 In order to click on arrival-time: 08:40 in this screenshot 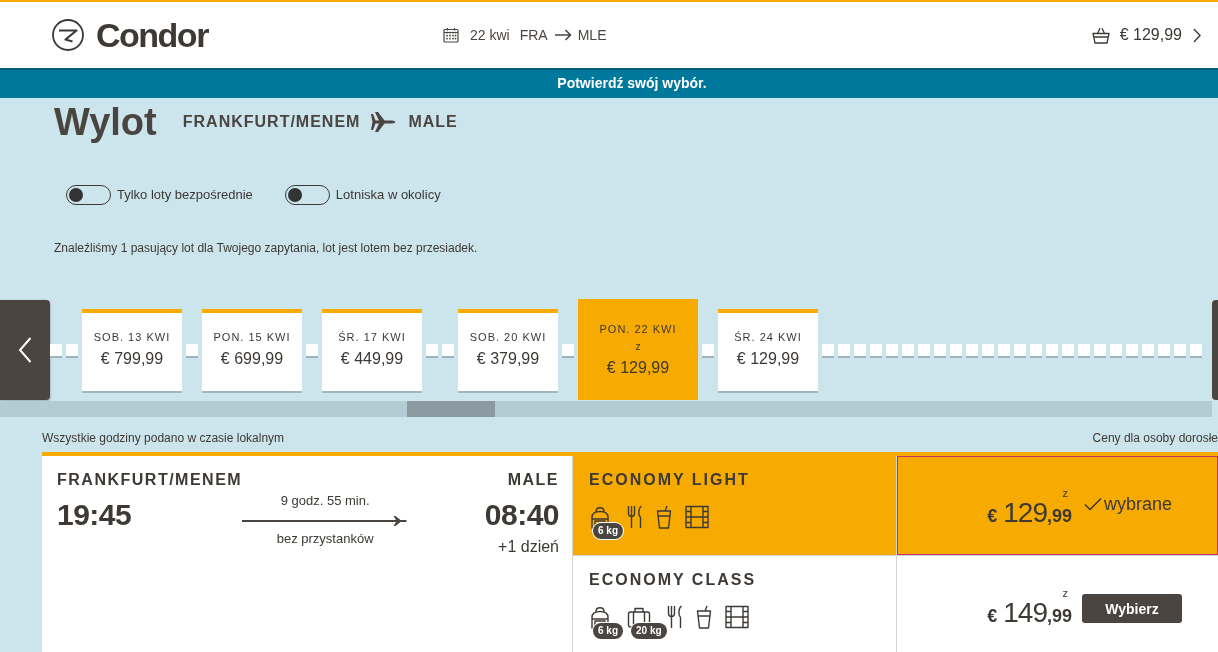, I will do `click(521, 515)`.